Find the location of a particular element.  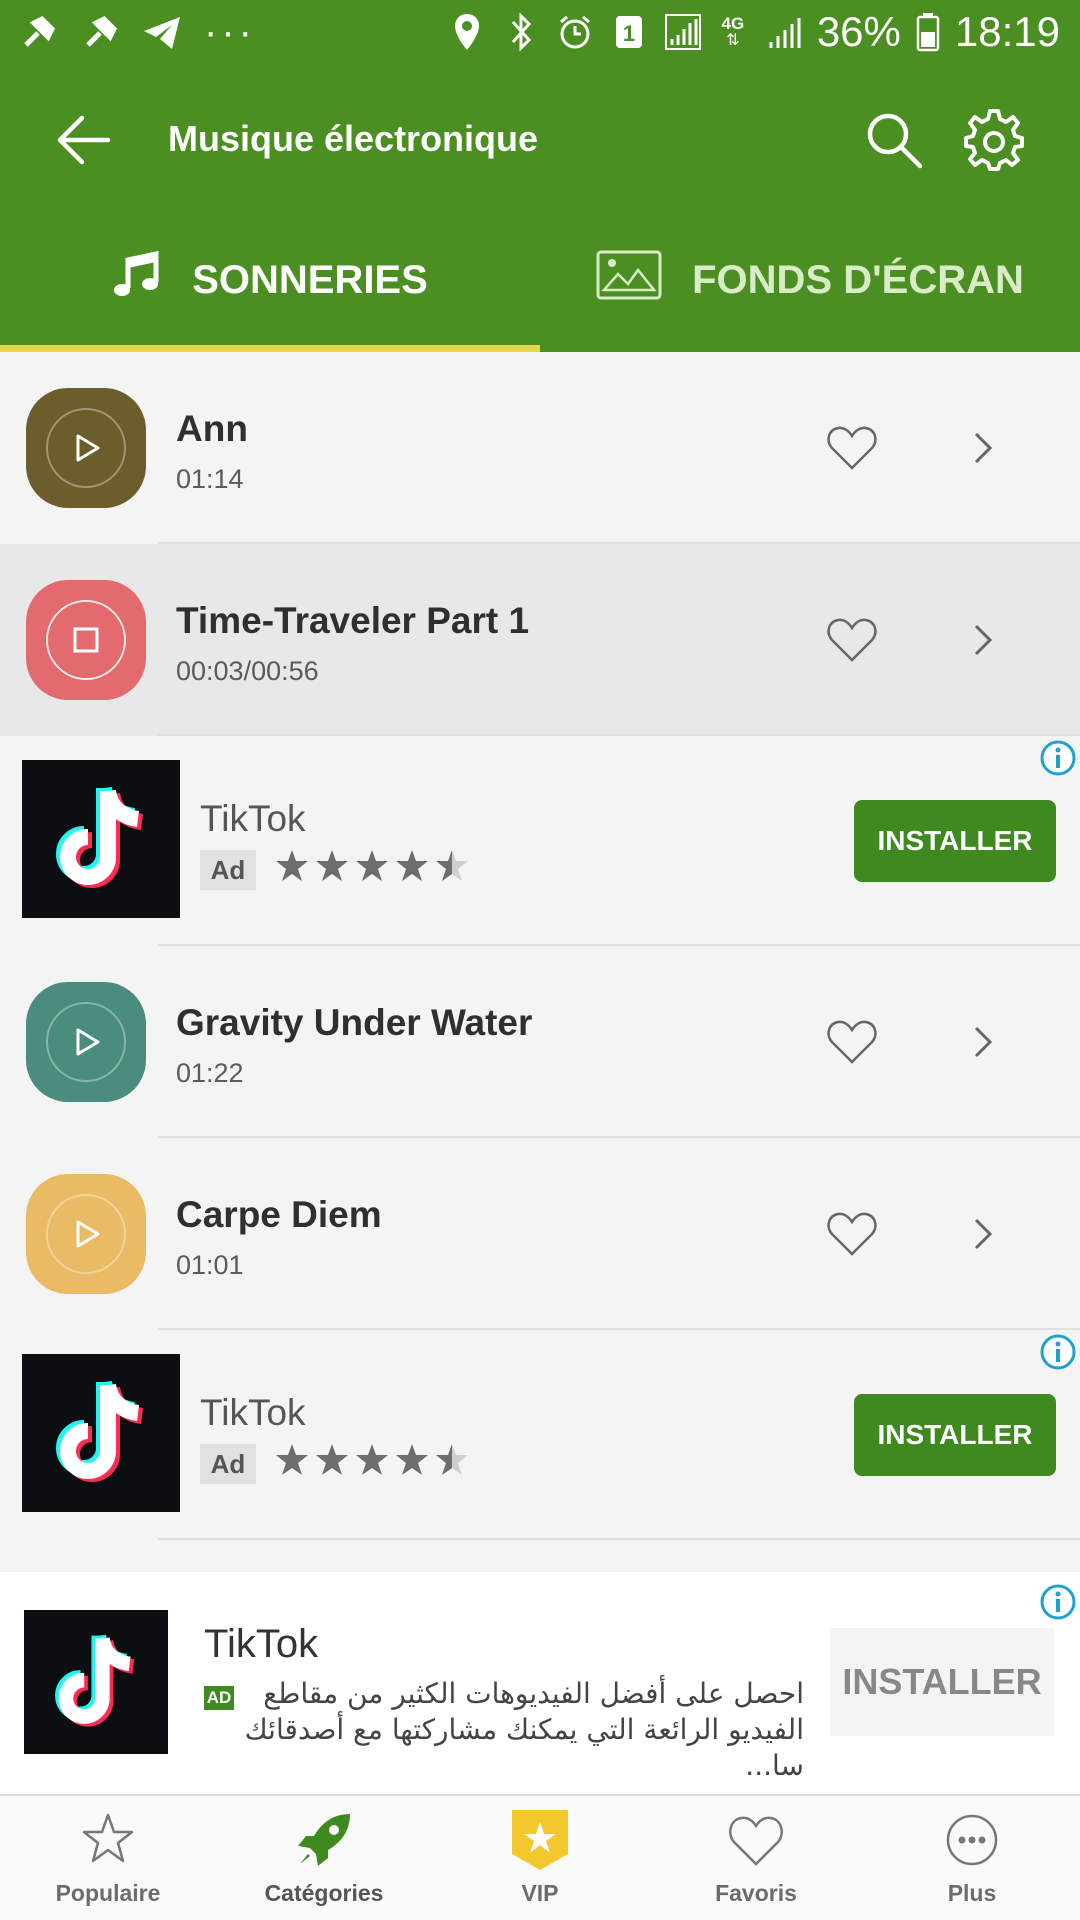

tab-ringtones: SONNERIES is located at coordinates (270, 280).